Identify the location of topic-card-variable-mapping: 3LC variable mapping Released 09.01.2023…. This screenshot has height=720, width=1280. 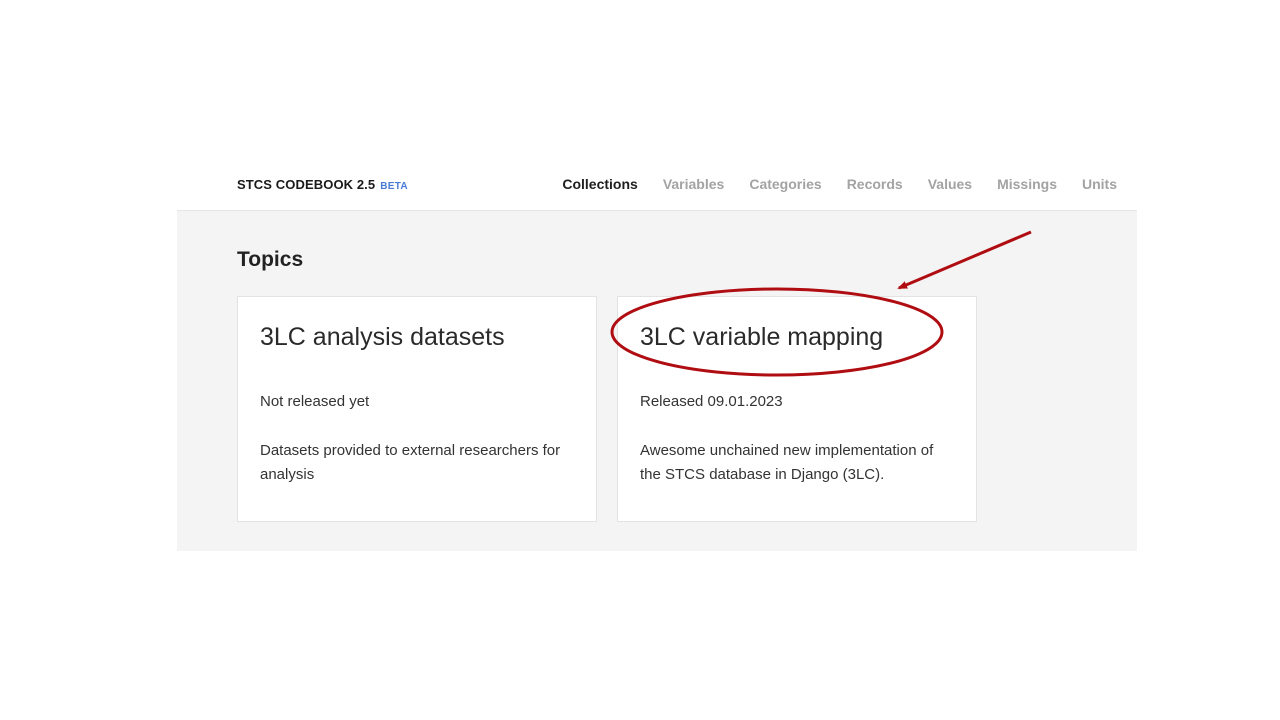
(797, 409).